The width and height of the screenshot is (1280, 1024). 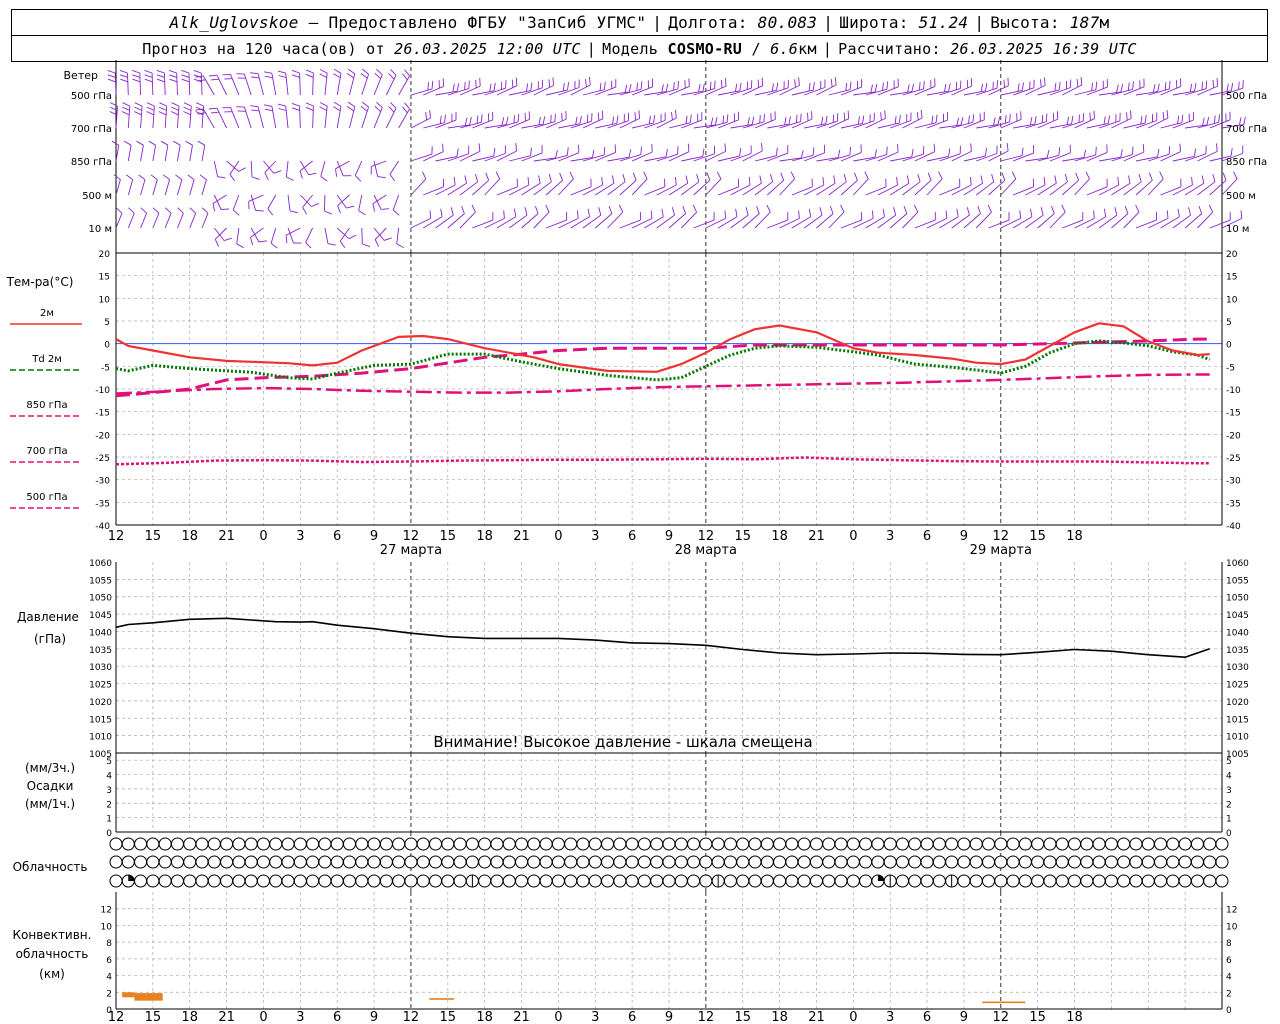 What do you see at coordinates (50, 804) in the screenshot?
I see `precip-unit-bottom: (мм/1ч.)` at bounding box center [50, 804].